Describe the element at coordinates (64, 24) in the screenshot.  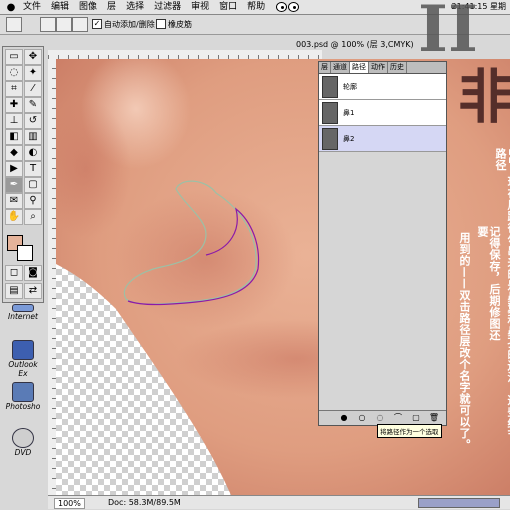
I see `paths-mode-icon` at that location.